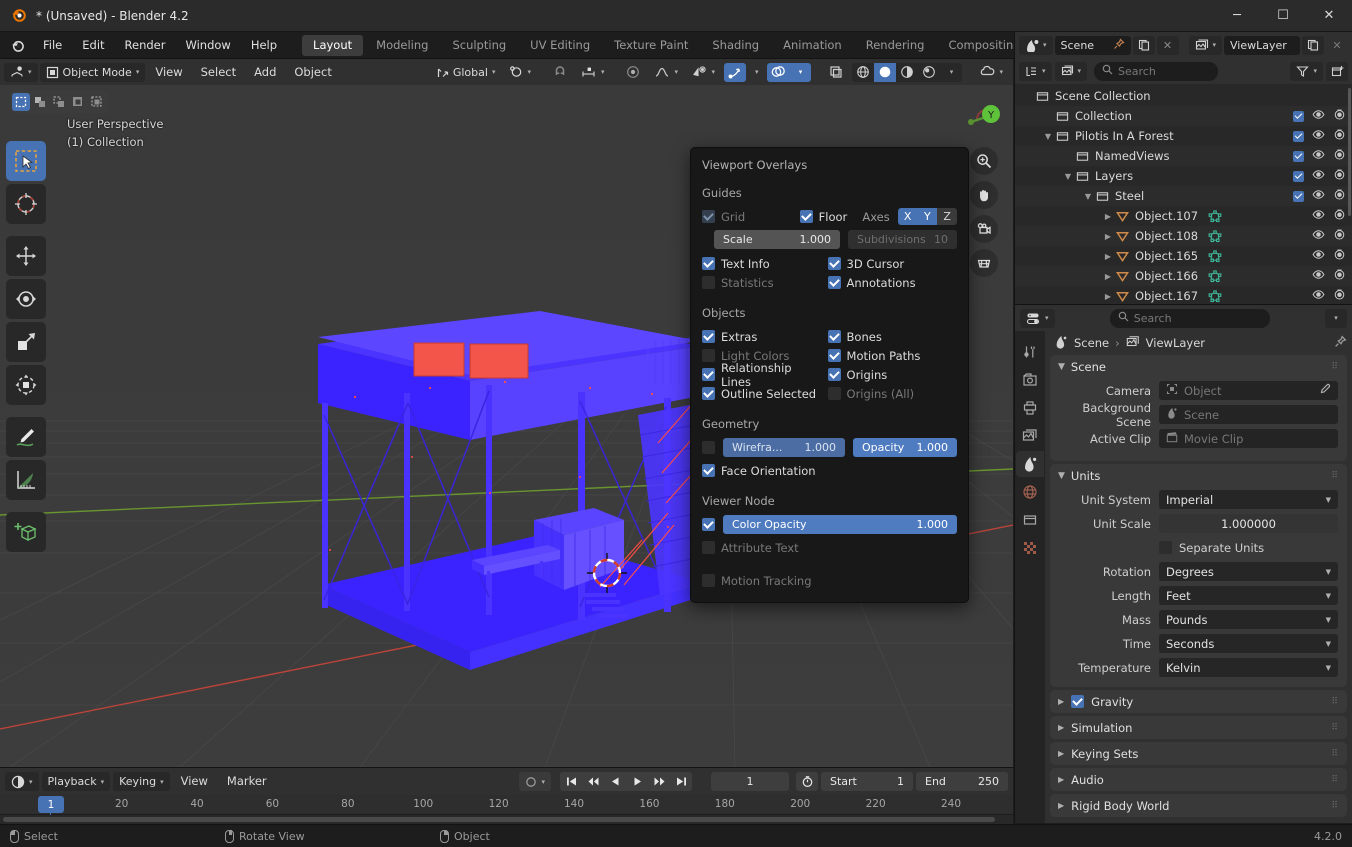 Image resolution: width=1352 pixels, height=847 pixels. What do you see at coordinates (168, 72) in the screenshot?
I see `viewport-menu-view: View` at bounding box center [168, 72].